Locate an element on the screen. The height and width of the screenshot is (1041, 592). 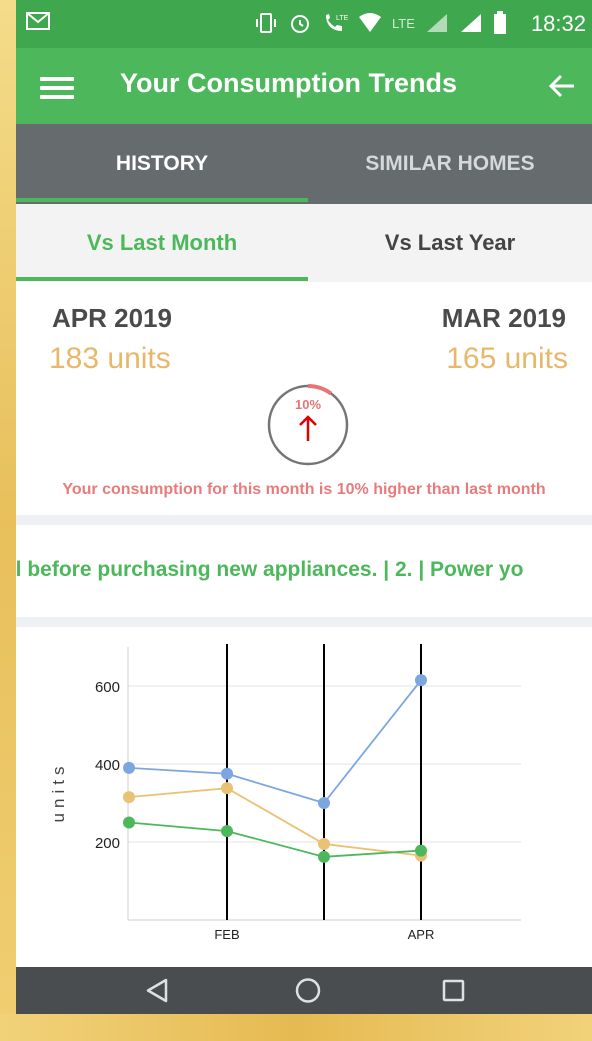
x-tick-label: APR is located at coordinates (421, 934).